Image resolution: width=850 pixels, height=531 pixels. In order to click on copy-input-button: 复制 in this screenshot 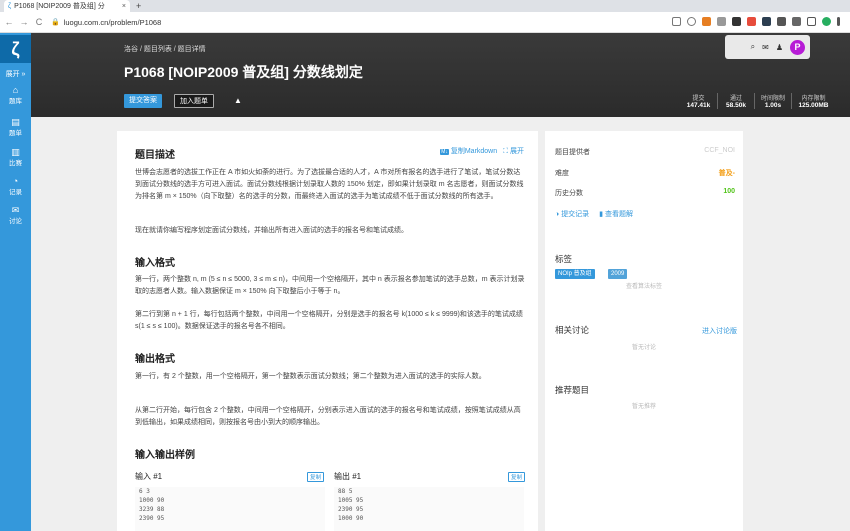, I will do `click(316, 477)`.